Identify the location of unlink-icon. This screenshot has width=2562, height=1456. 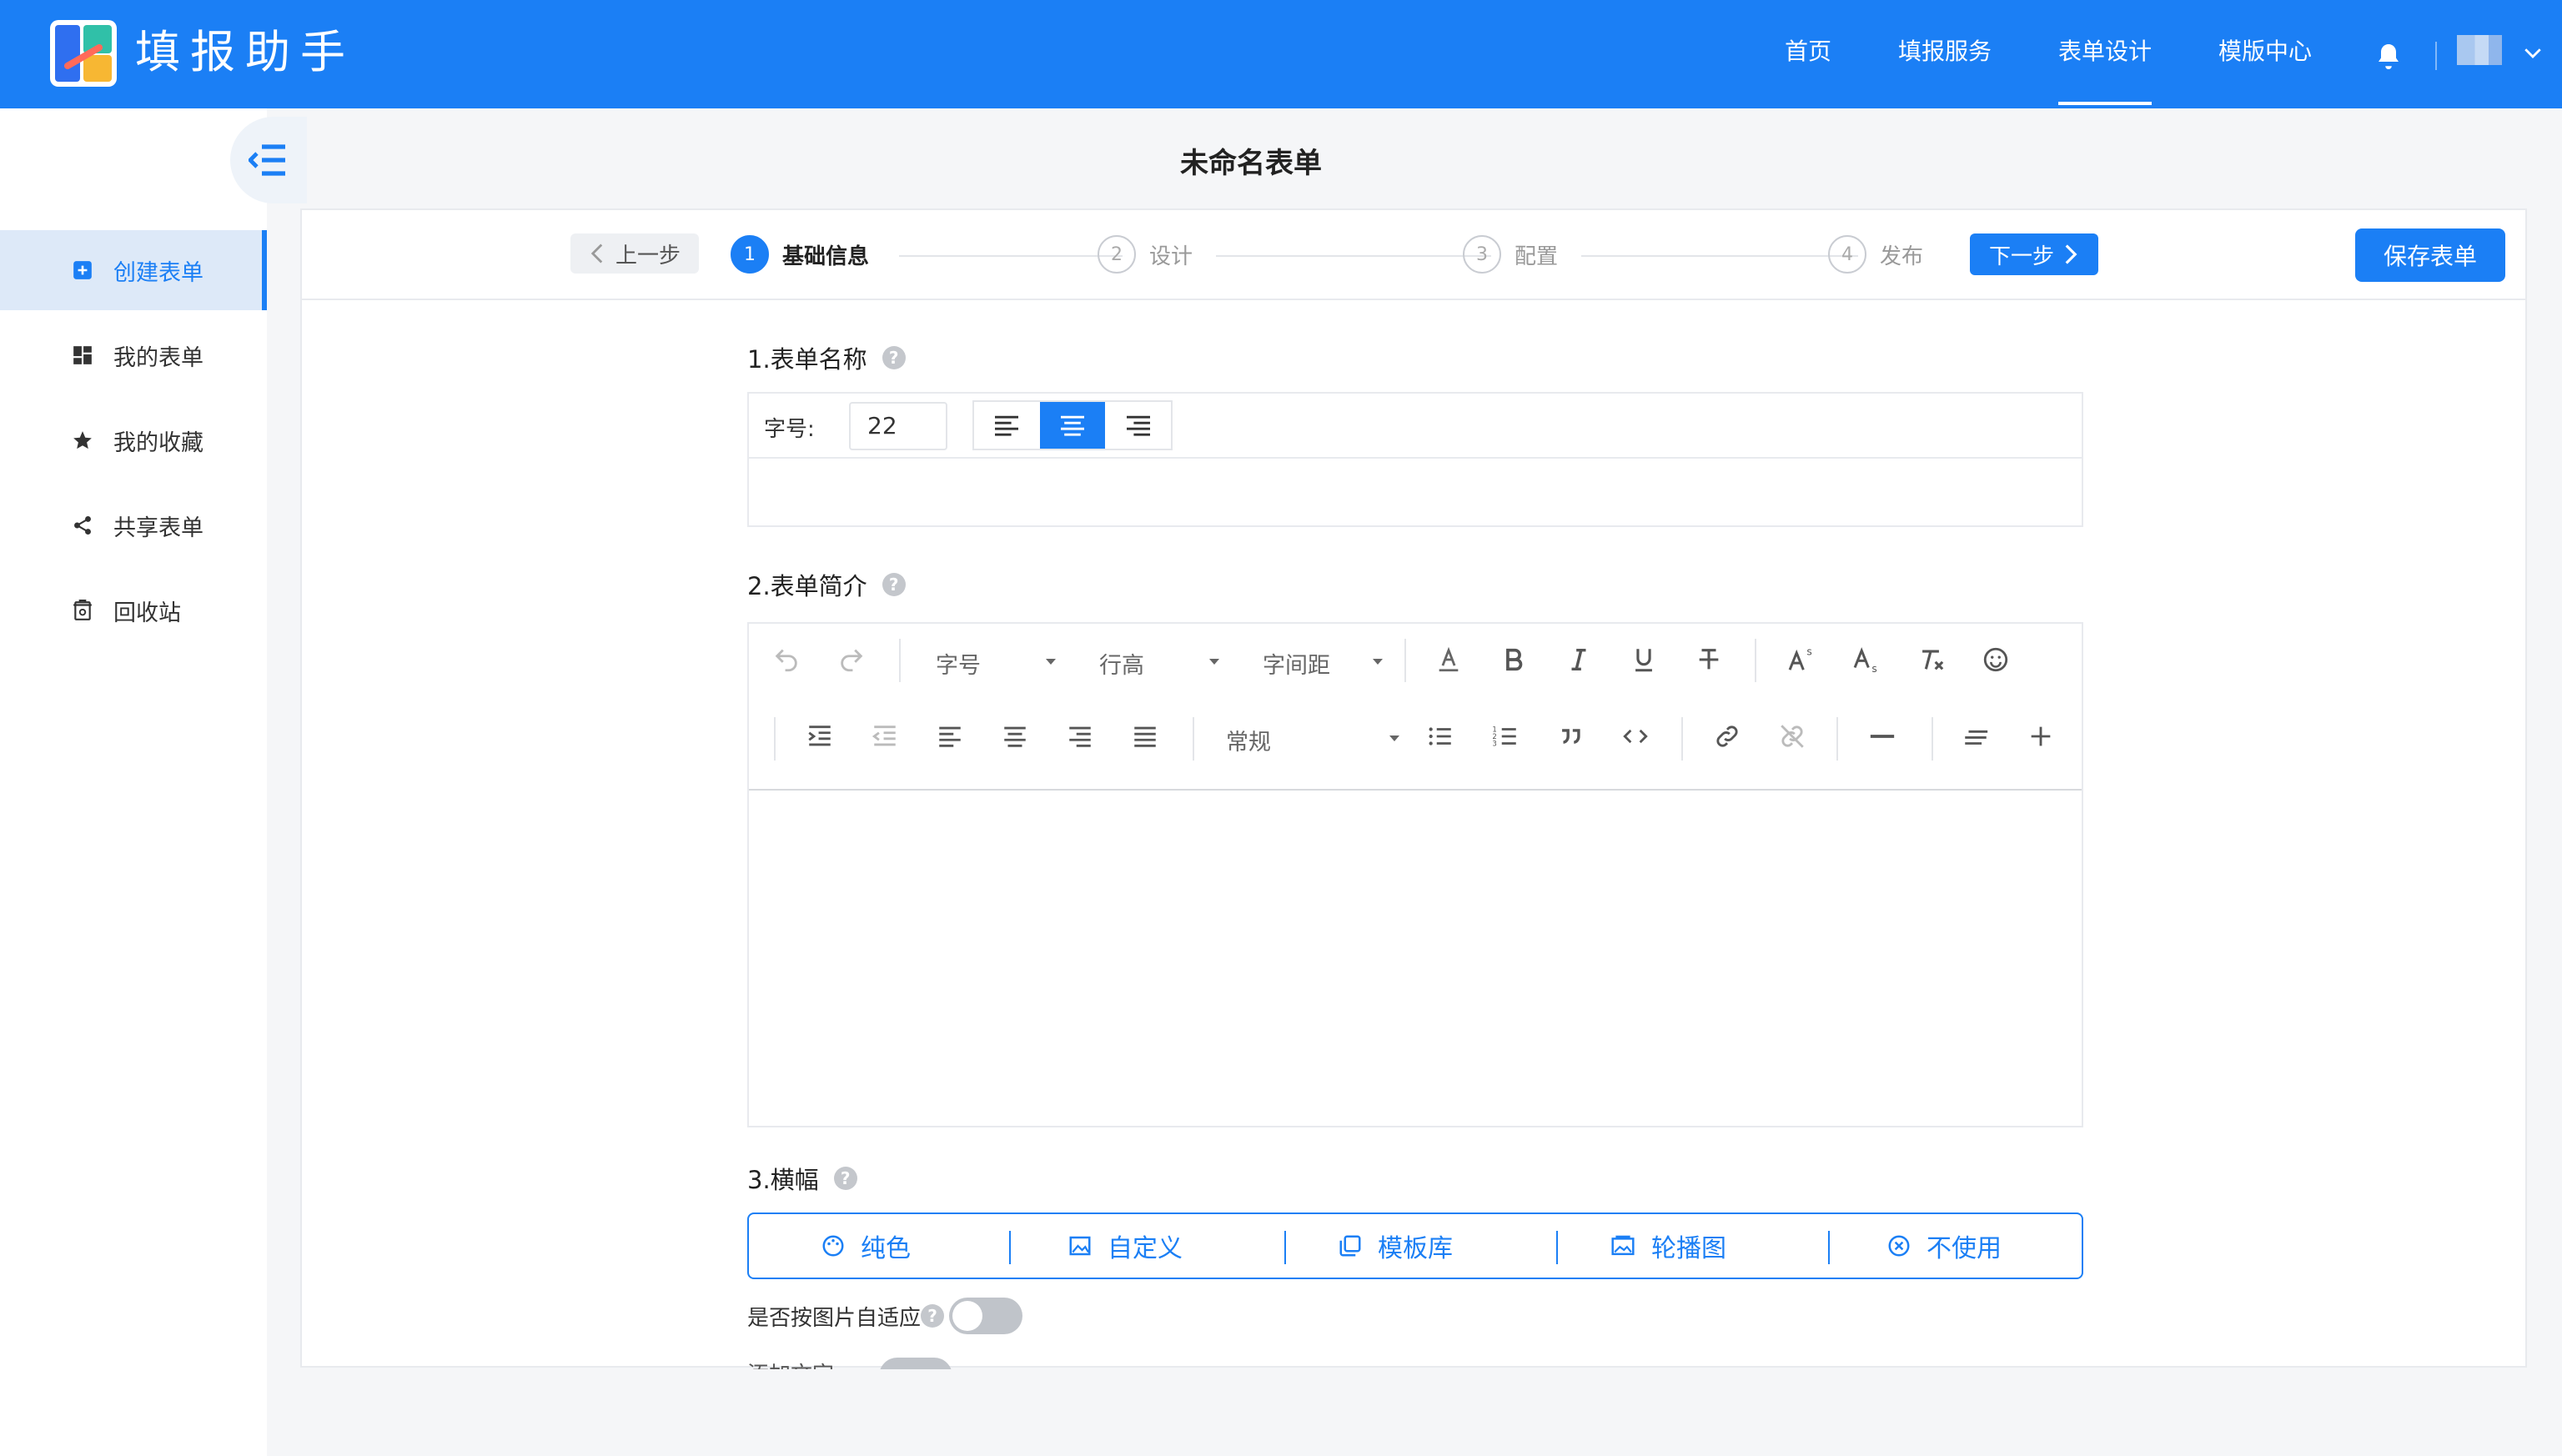
(1792, 736).